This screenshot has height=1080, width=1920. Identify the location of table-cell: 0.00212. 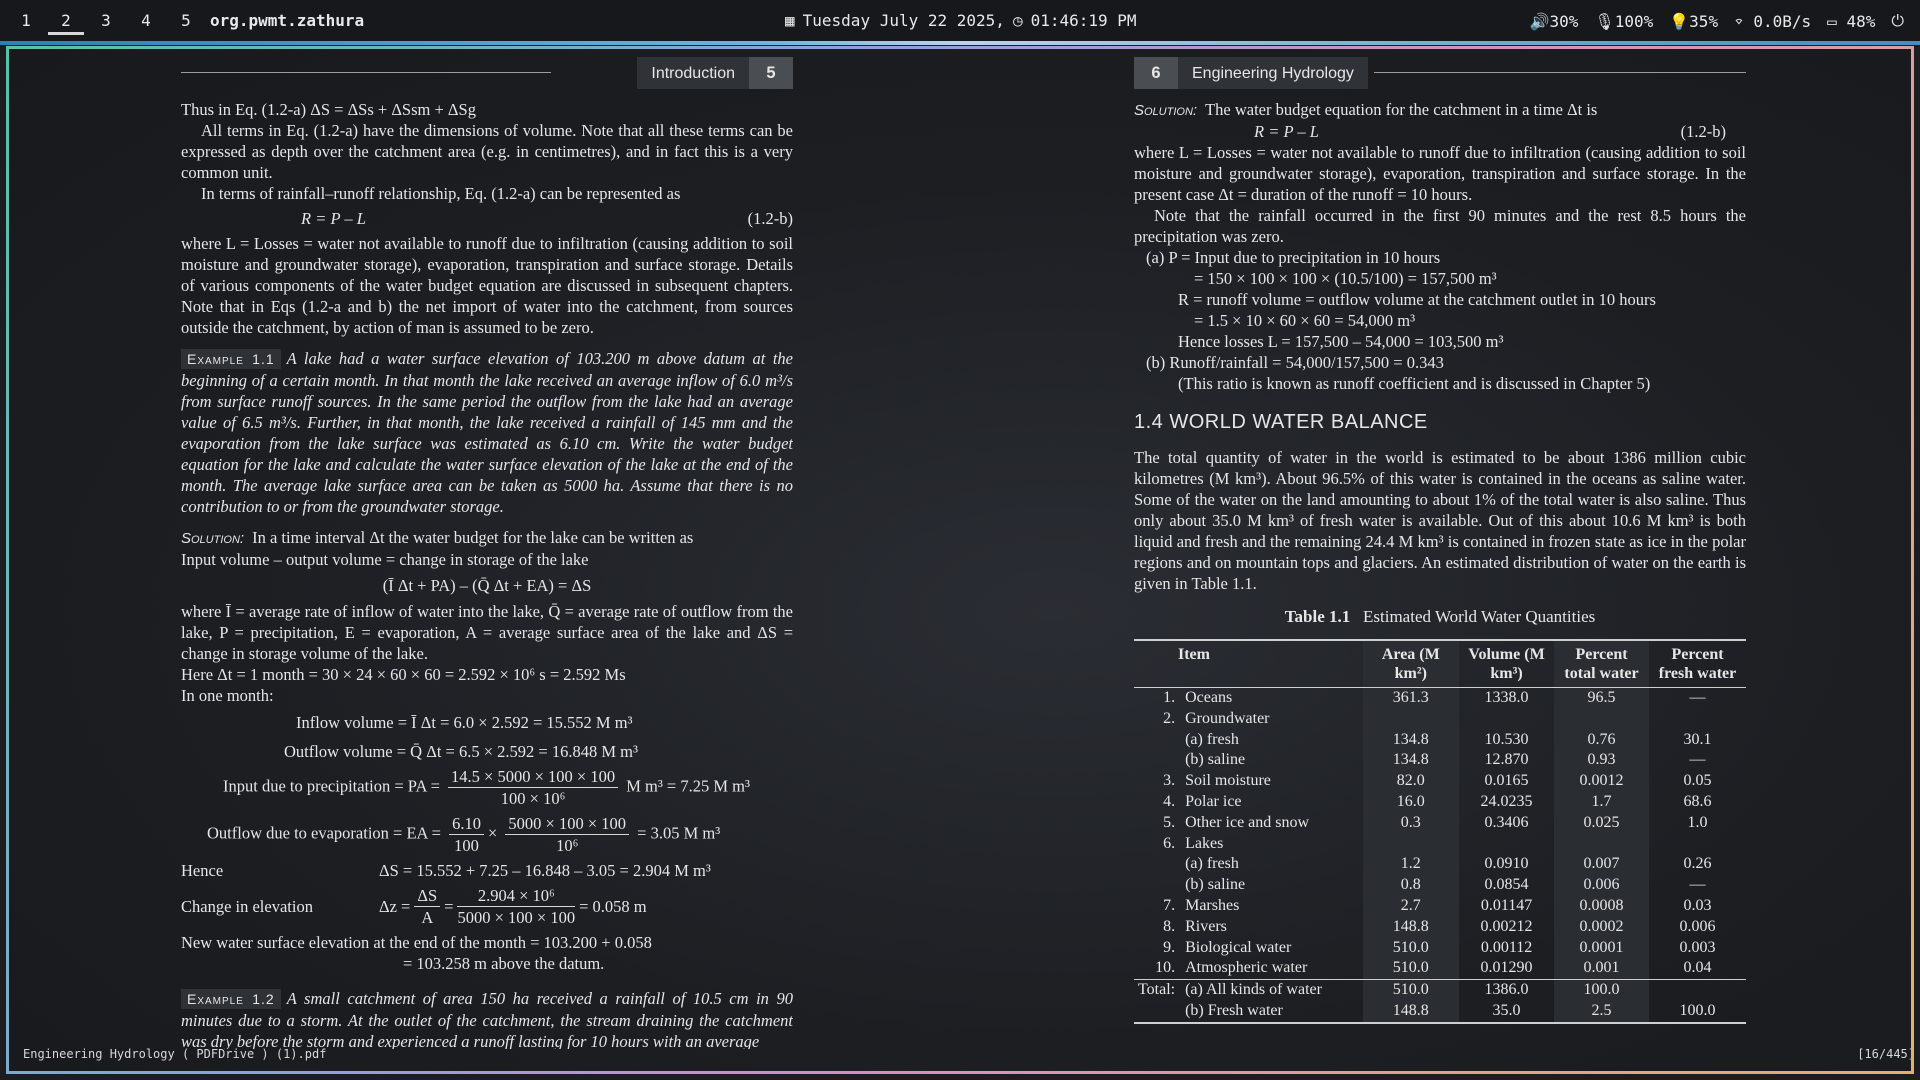
(1506, 926).